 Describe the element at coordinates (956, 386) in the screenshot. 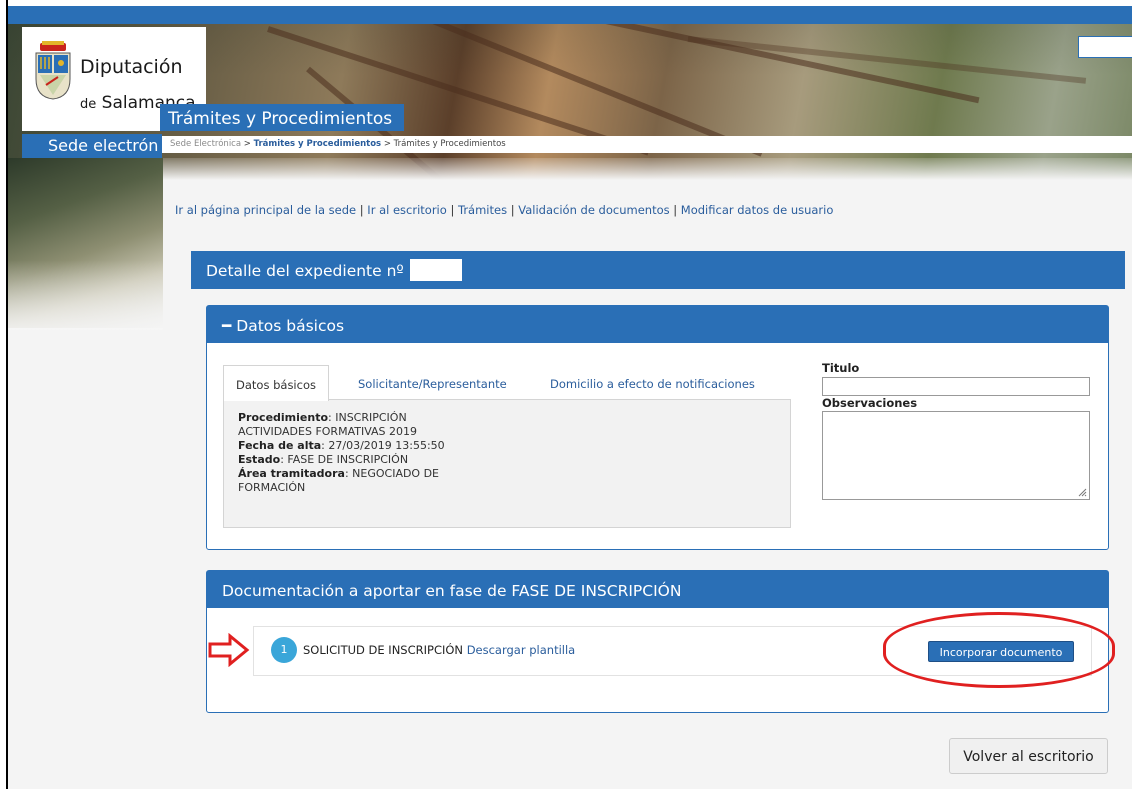

I see `titulo-input` at that location.